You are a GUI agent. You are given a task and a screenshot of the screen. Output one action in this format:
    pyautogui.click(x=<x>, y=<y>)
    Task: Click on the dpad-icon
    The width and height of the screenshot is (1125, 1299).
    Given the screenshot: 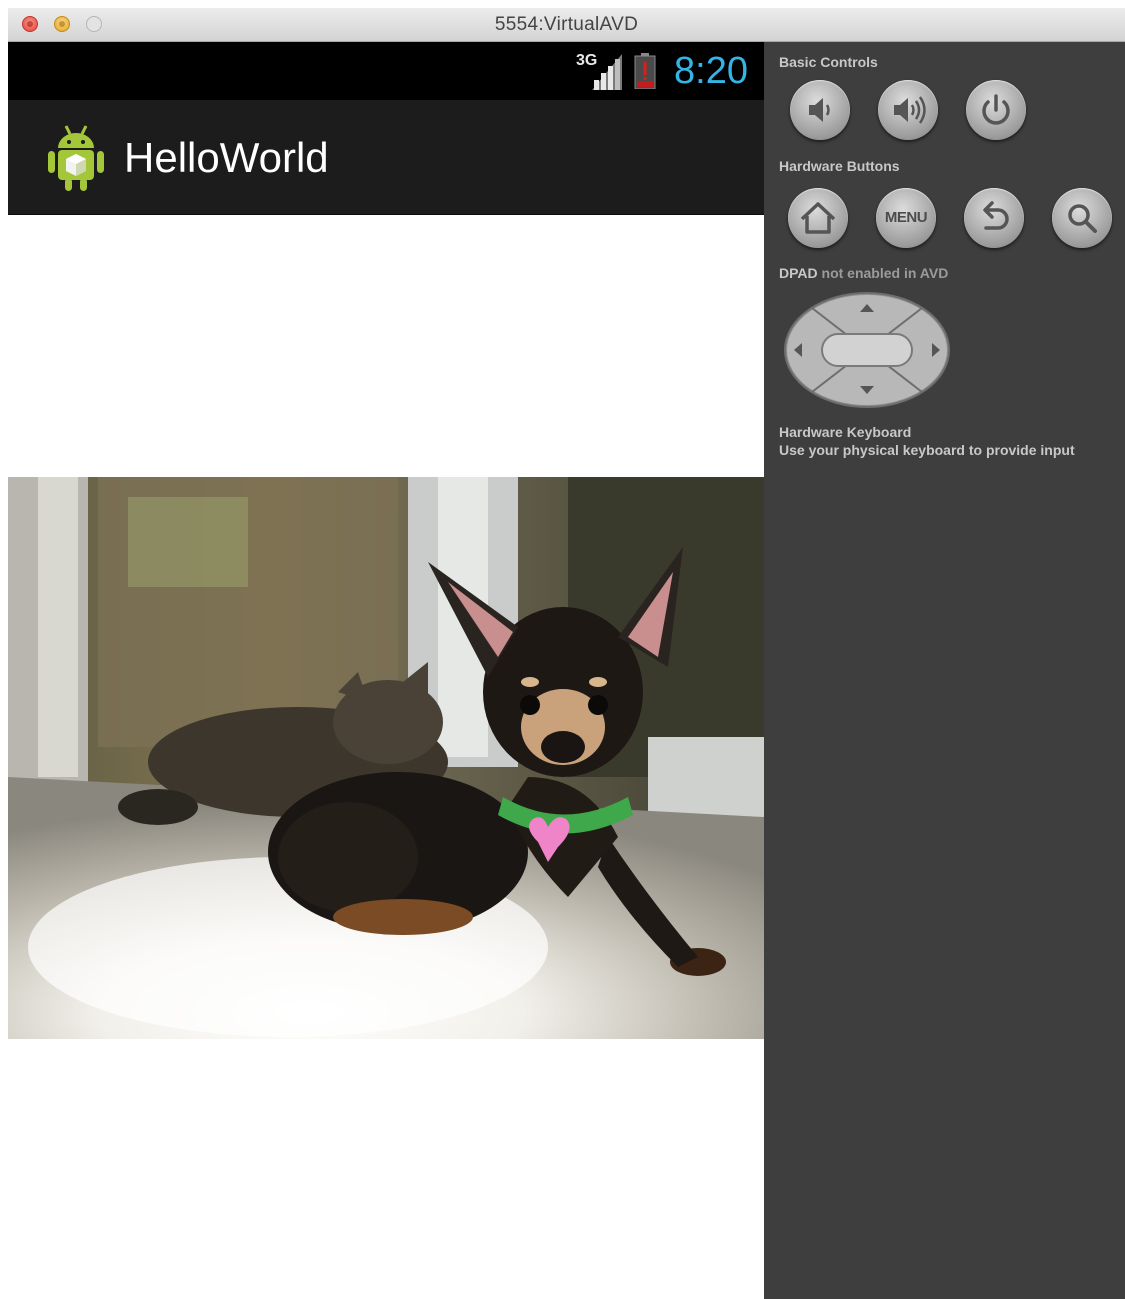 What is the action you would take?
    pyautogui.click(x=867, y=350)
    